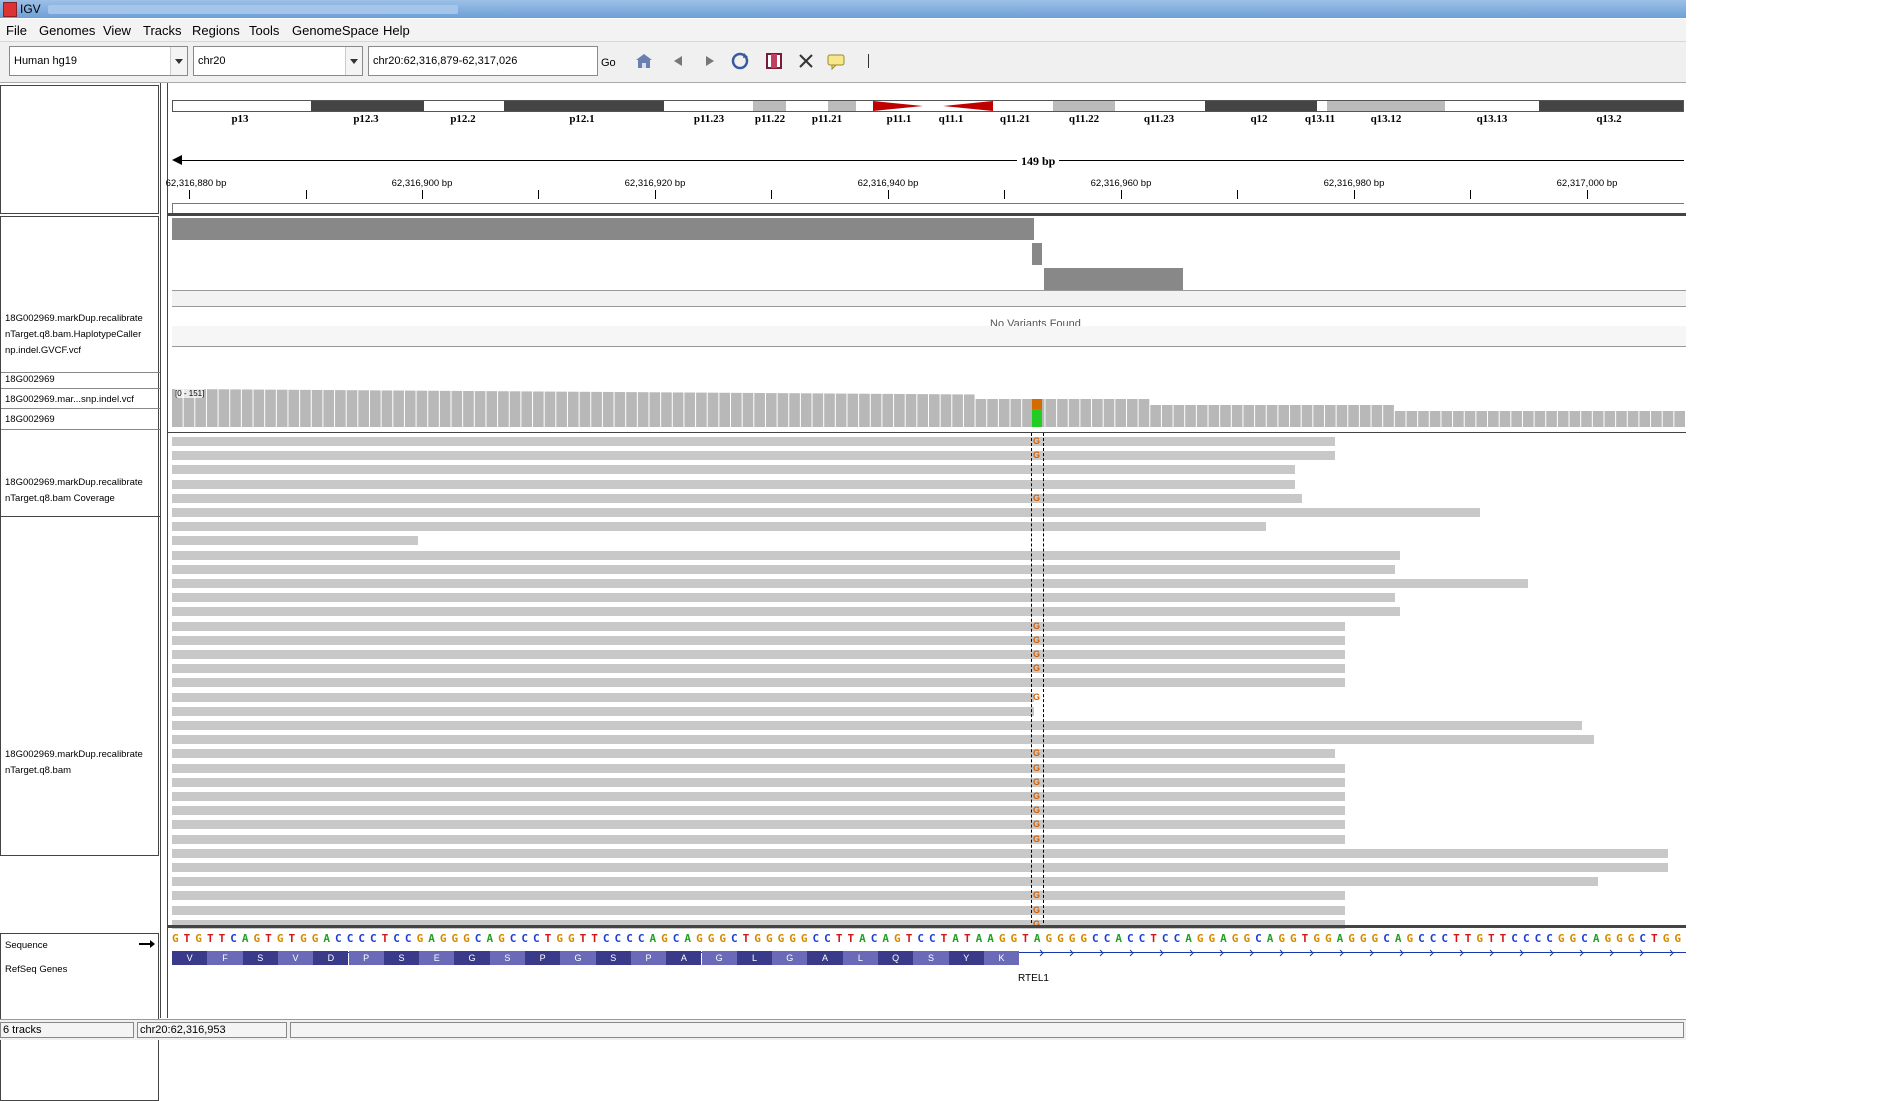  I want to click on ruler-icon, so click(868, 61).